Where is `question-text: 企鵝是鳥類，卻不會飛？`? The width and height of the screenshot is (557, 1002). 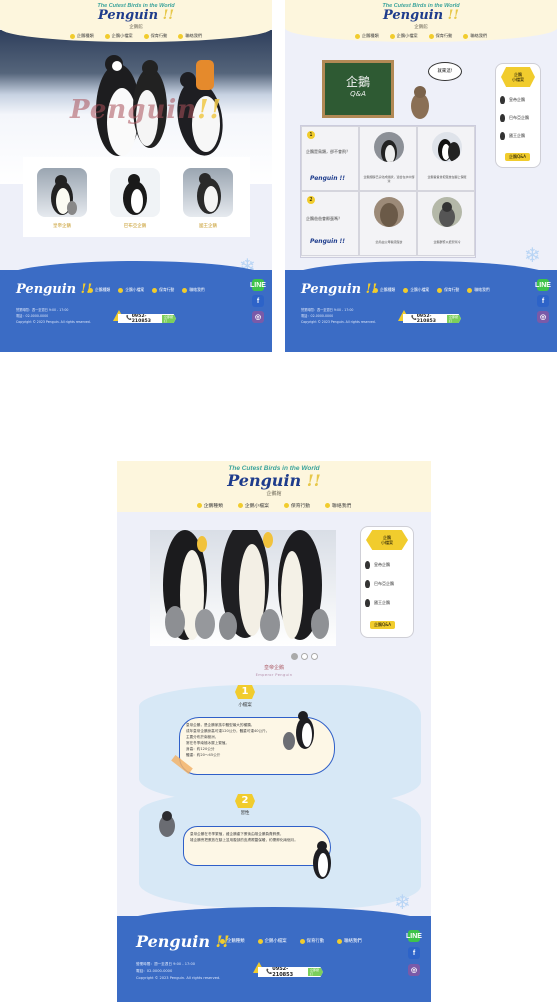 question-text: 企鵝是鳥類，卻不會飛？ is located at coordinates (328, 151).